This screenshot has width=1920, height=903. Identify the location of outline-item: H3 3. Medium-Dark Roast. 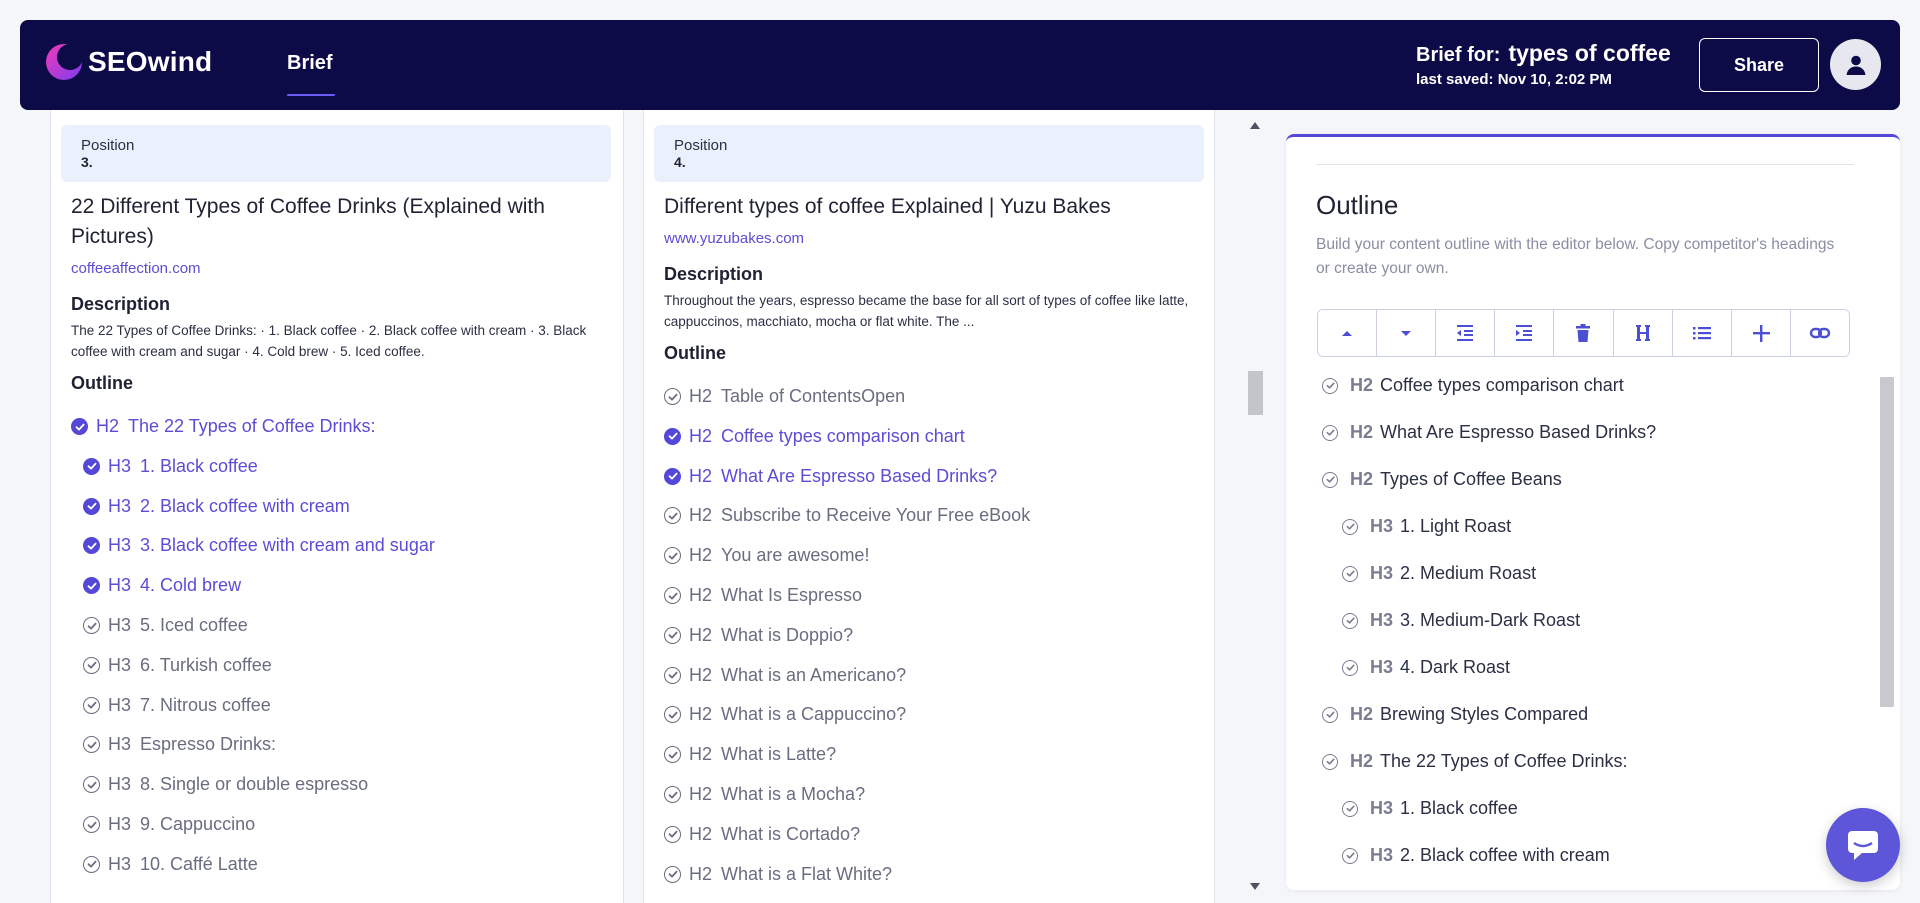
(1461, 620).